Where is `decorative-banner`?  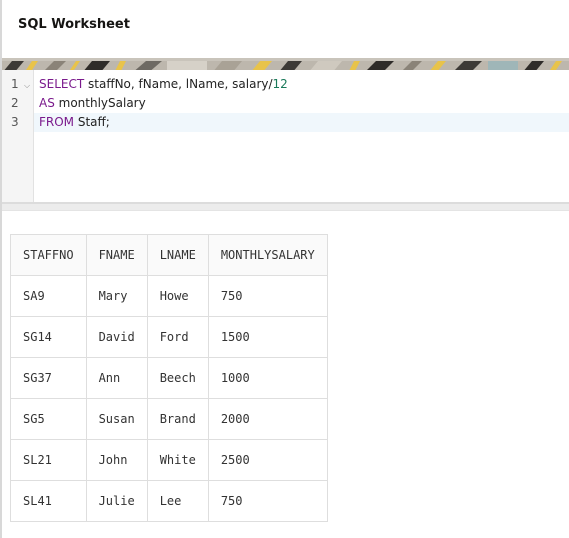 decorative-banner is located at coordinates (285, 64).